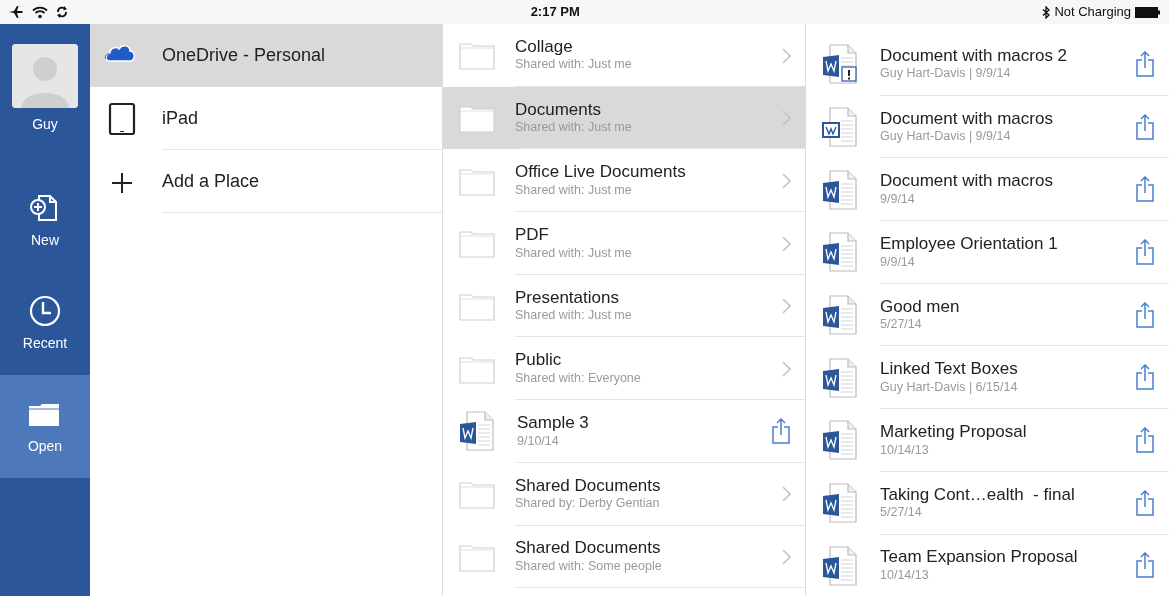 The width and height of the screenshot is (1169, 596). I want to click on item-title: Document with macros 2, so click(974, 55).